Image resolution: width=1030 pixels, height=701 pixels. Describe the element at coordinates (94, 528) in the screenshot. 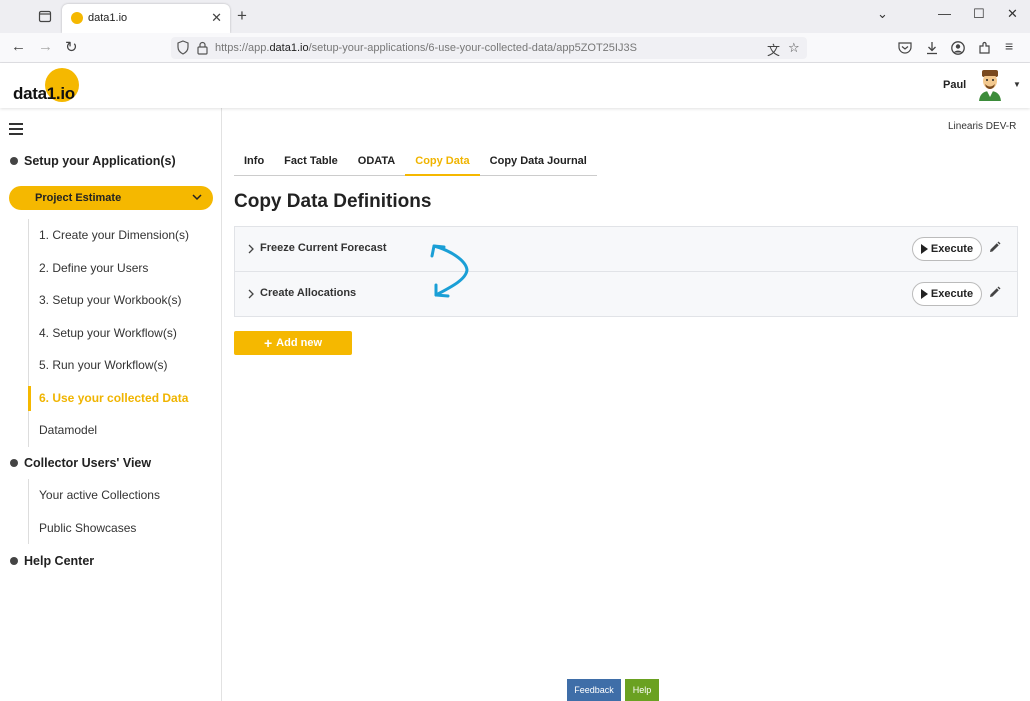

I see `sidebar-item-public-showcases: Public Showcases` at that location.